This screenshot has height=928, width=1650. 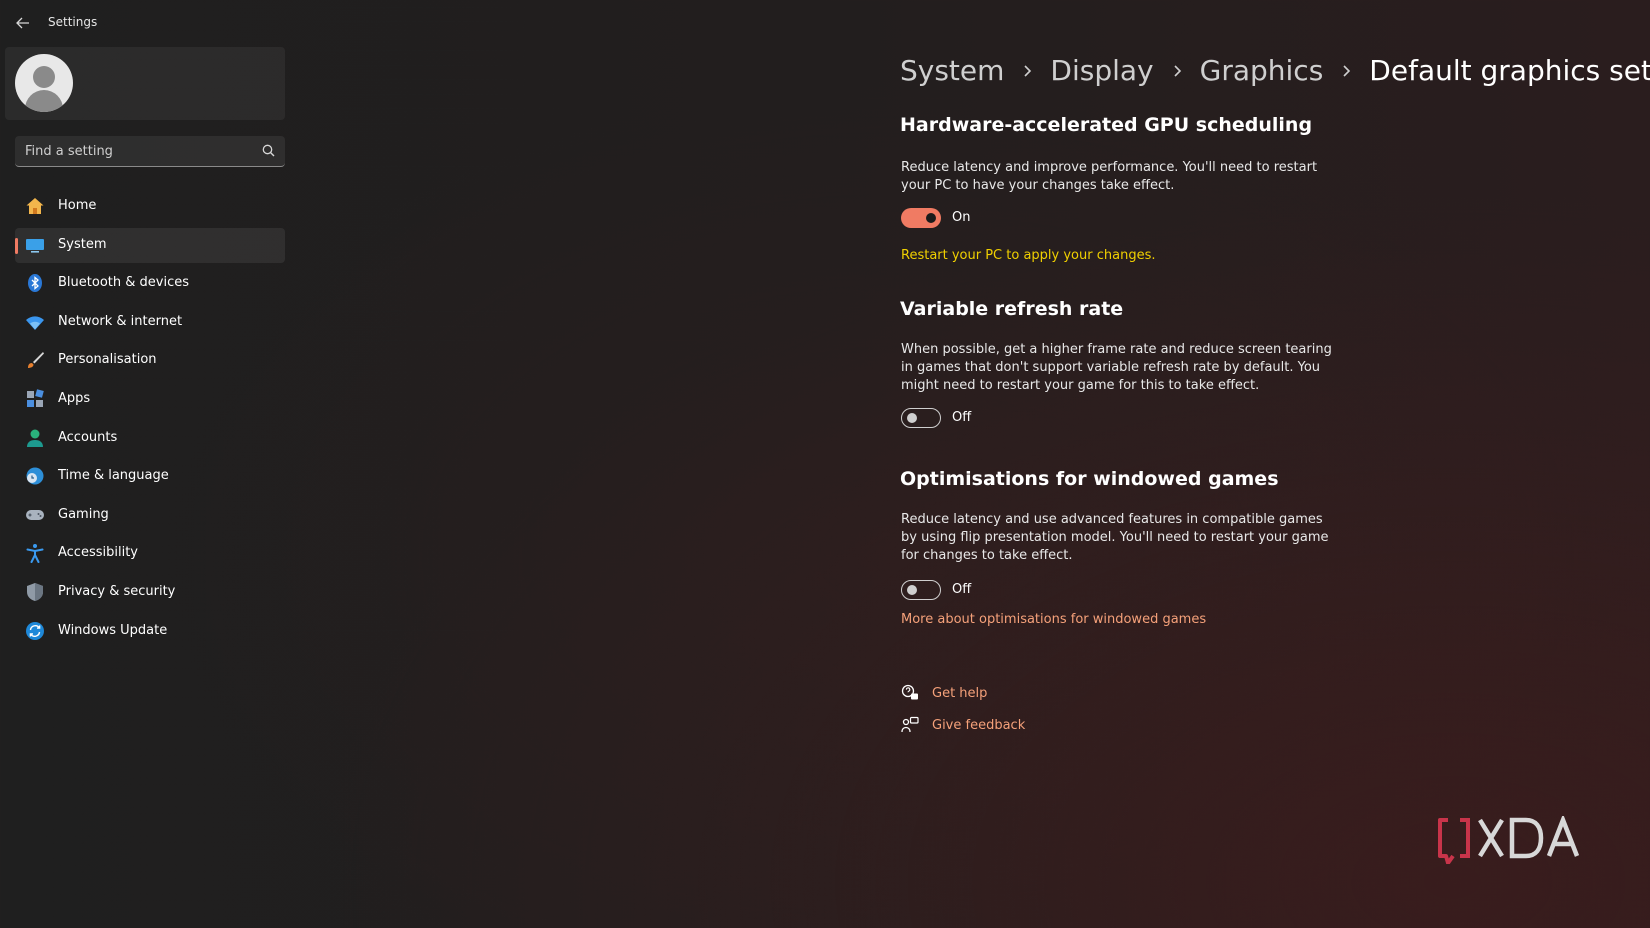 I want to click on sidebar-item-label: Home, so click(x=77, y=205).